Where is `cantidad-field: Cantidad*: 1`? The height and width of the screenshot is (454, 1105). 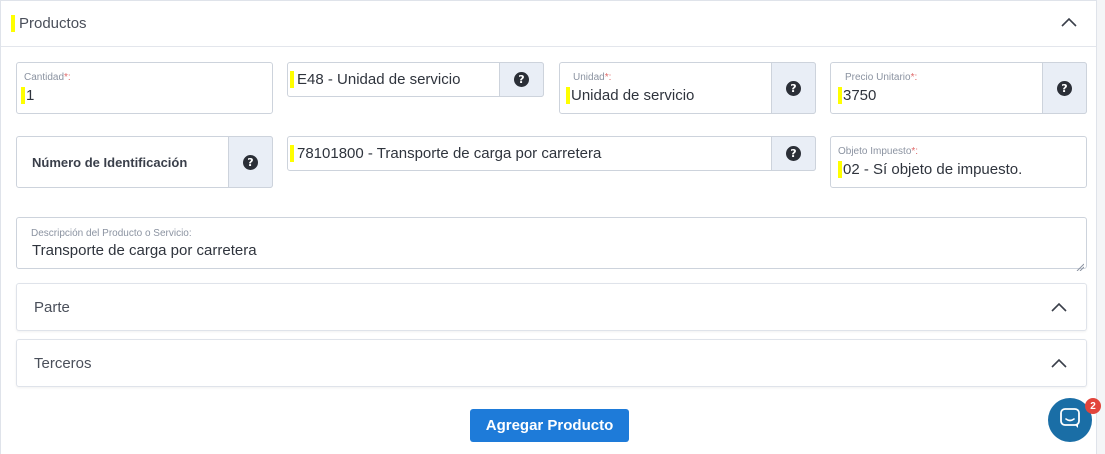
cantidad-field: Cantidad*: 1 is located at coordinates (144, 88).